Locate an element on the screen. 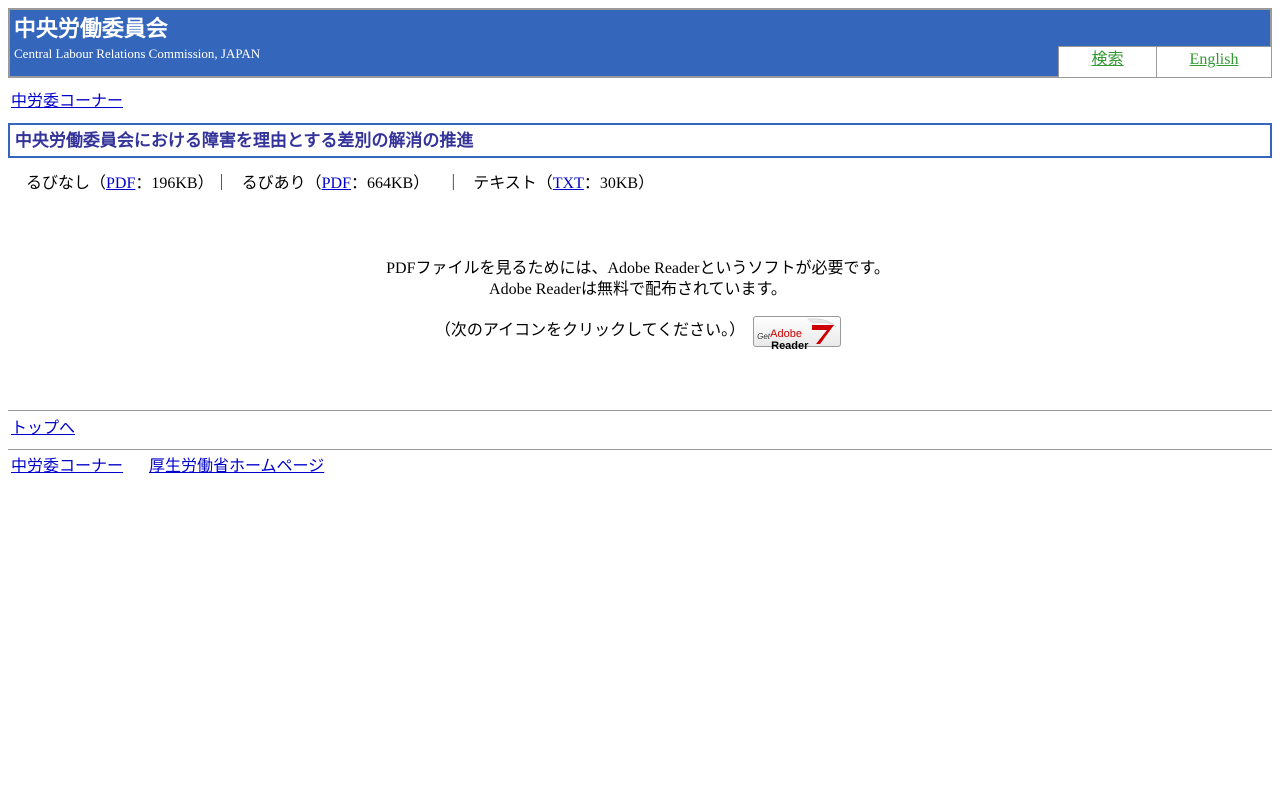  footer-links: 中労委コーナー 厚生労働省ホームページ is located at coordinates (167, 467).